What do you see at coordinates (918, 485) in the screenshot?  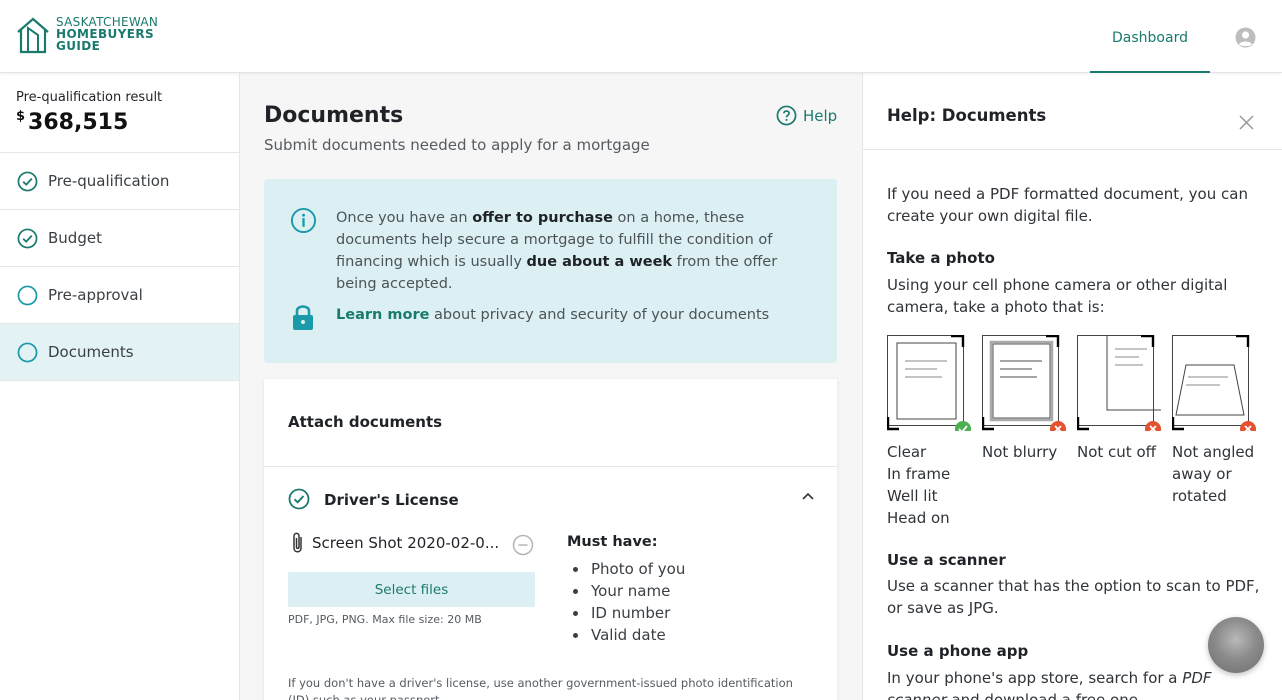 I see `example-label-clear: Clear In frame Well lit Head on` at bounding box center [918, 485].